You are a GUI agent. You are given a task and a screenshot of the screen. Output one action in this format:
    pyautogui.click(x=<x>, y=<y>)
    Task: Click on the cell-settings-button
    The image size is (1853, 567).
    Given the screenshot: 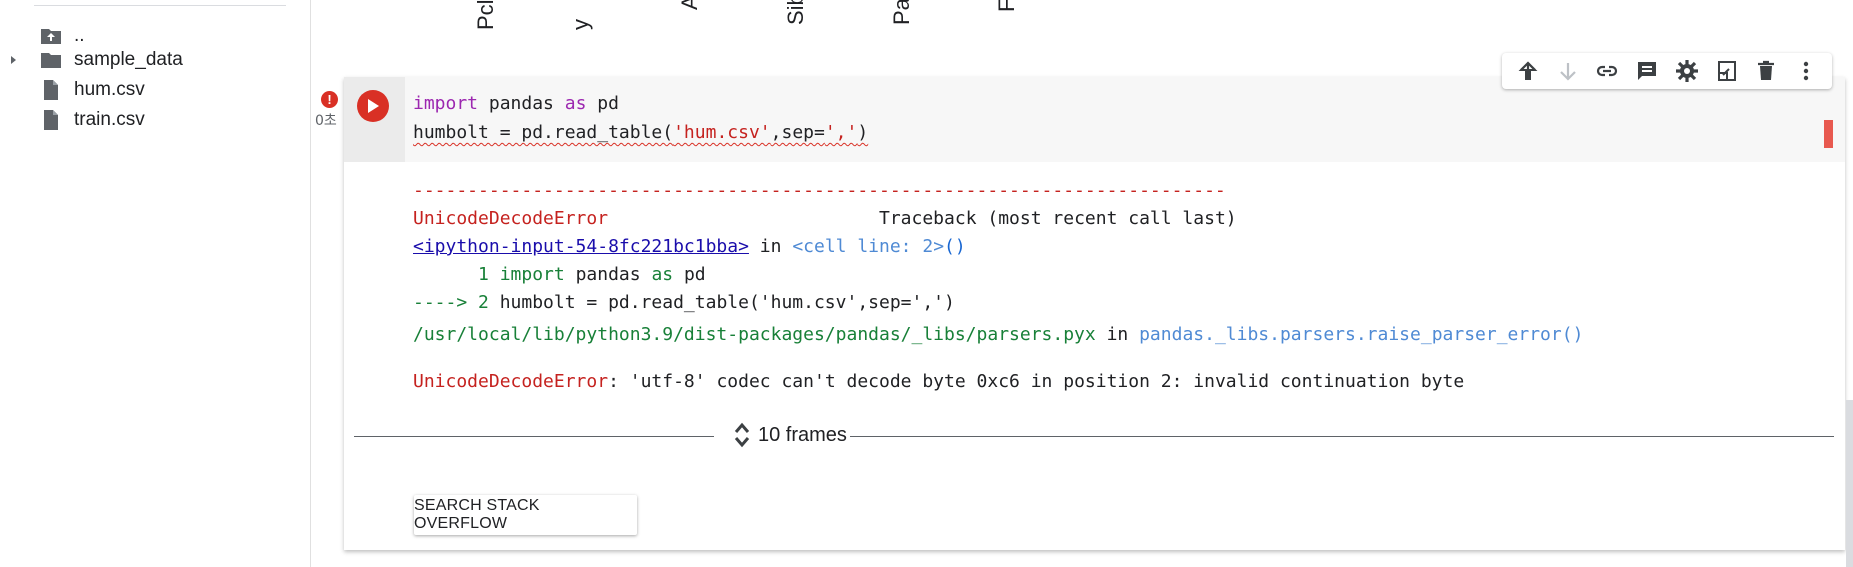 What is the action you would take?
    pyautogui.click(x=1687, y=71)
    